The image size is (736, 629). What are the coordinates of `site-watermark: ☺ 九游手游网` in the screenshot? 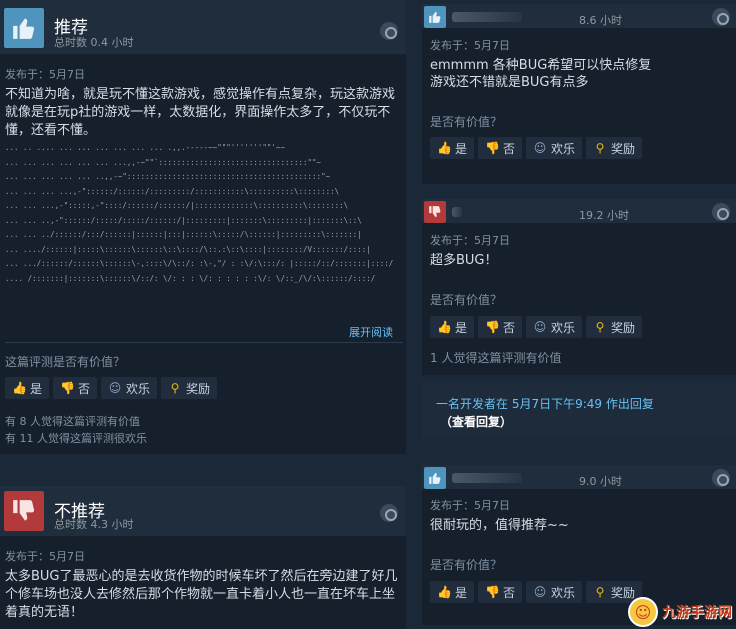 It's located at (680, 612).